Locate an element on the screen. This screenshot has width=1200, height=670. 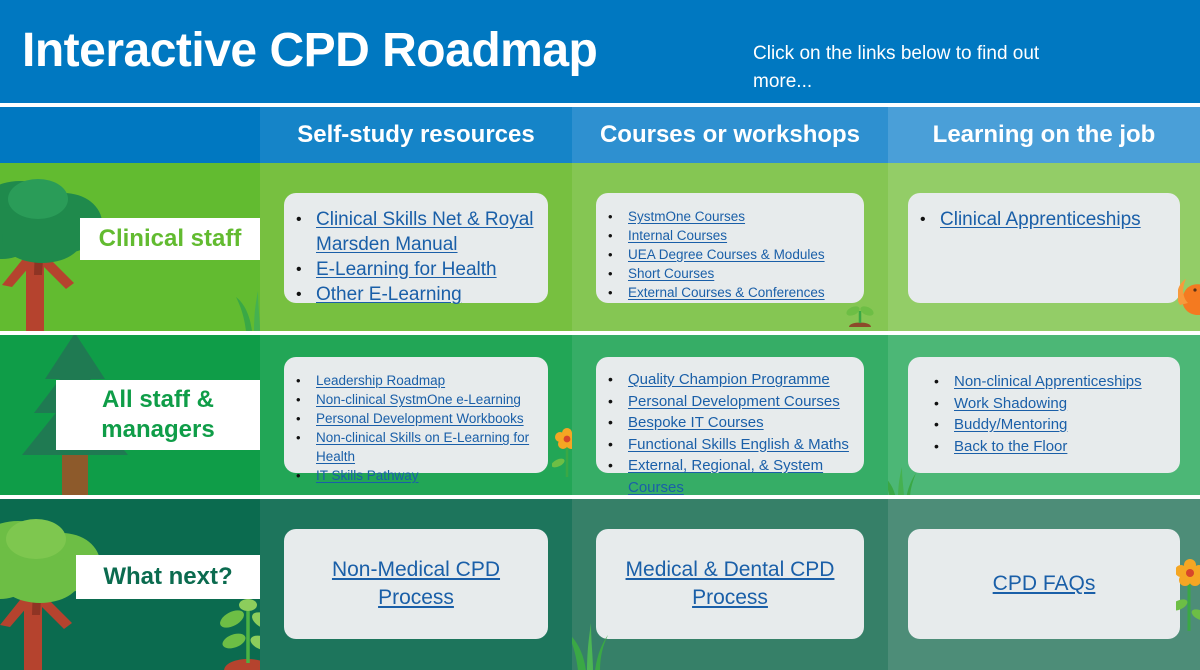
row-label-cell-clinical-staff: Clinical staff is located at coordinates (130, 247).